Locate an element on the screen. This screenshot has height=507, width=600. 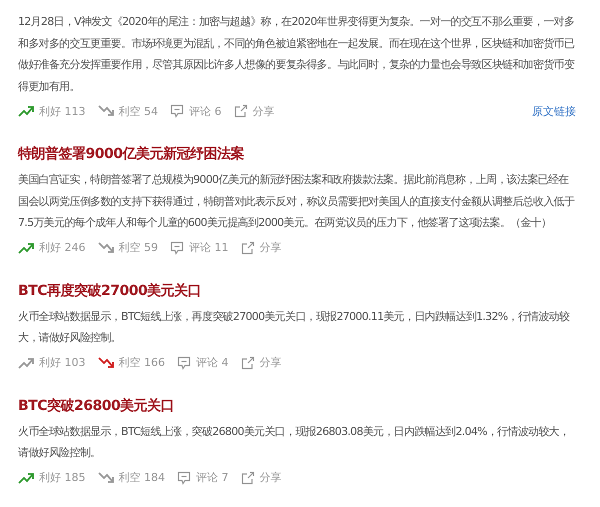
bearish-button: 利空 166 is located at coordinates (131, 362).